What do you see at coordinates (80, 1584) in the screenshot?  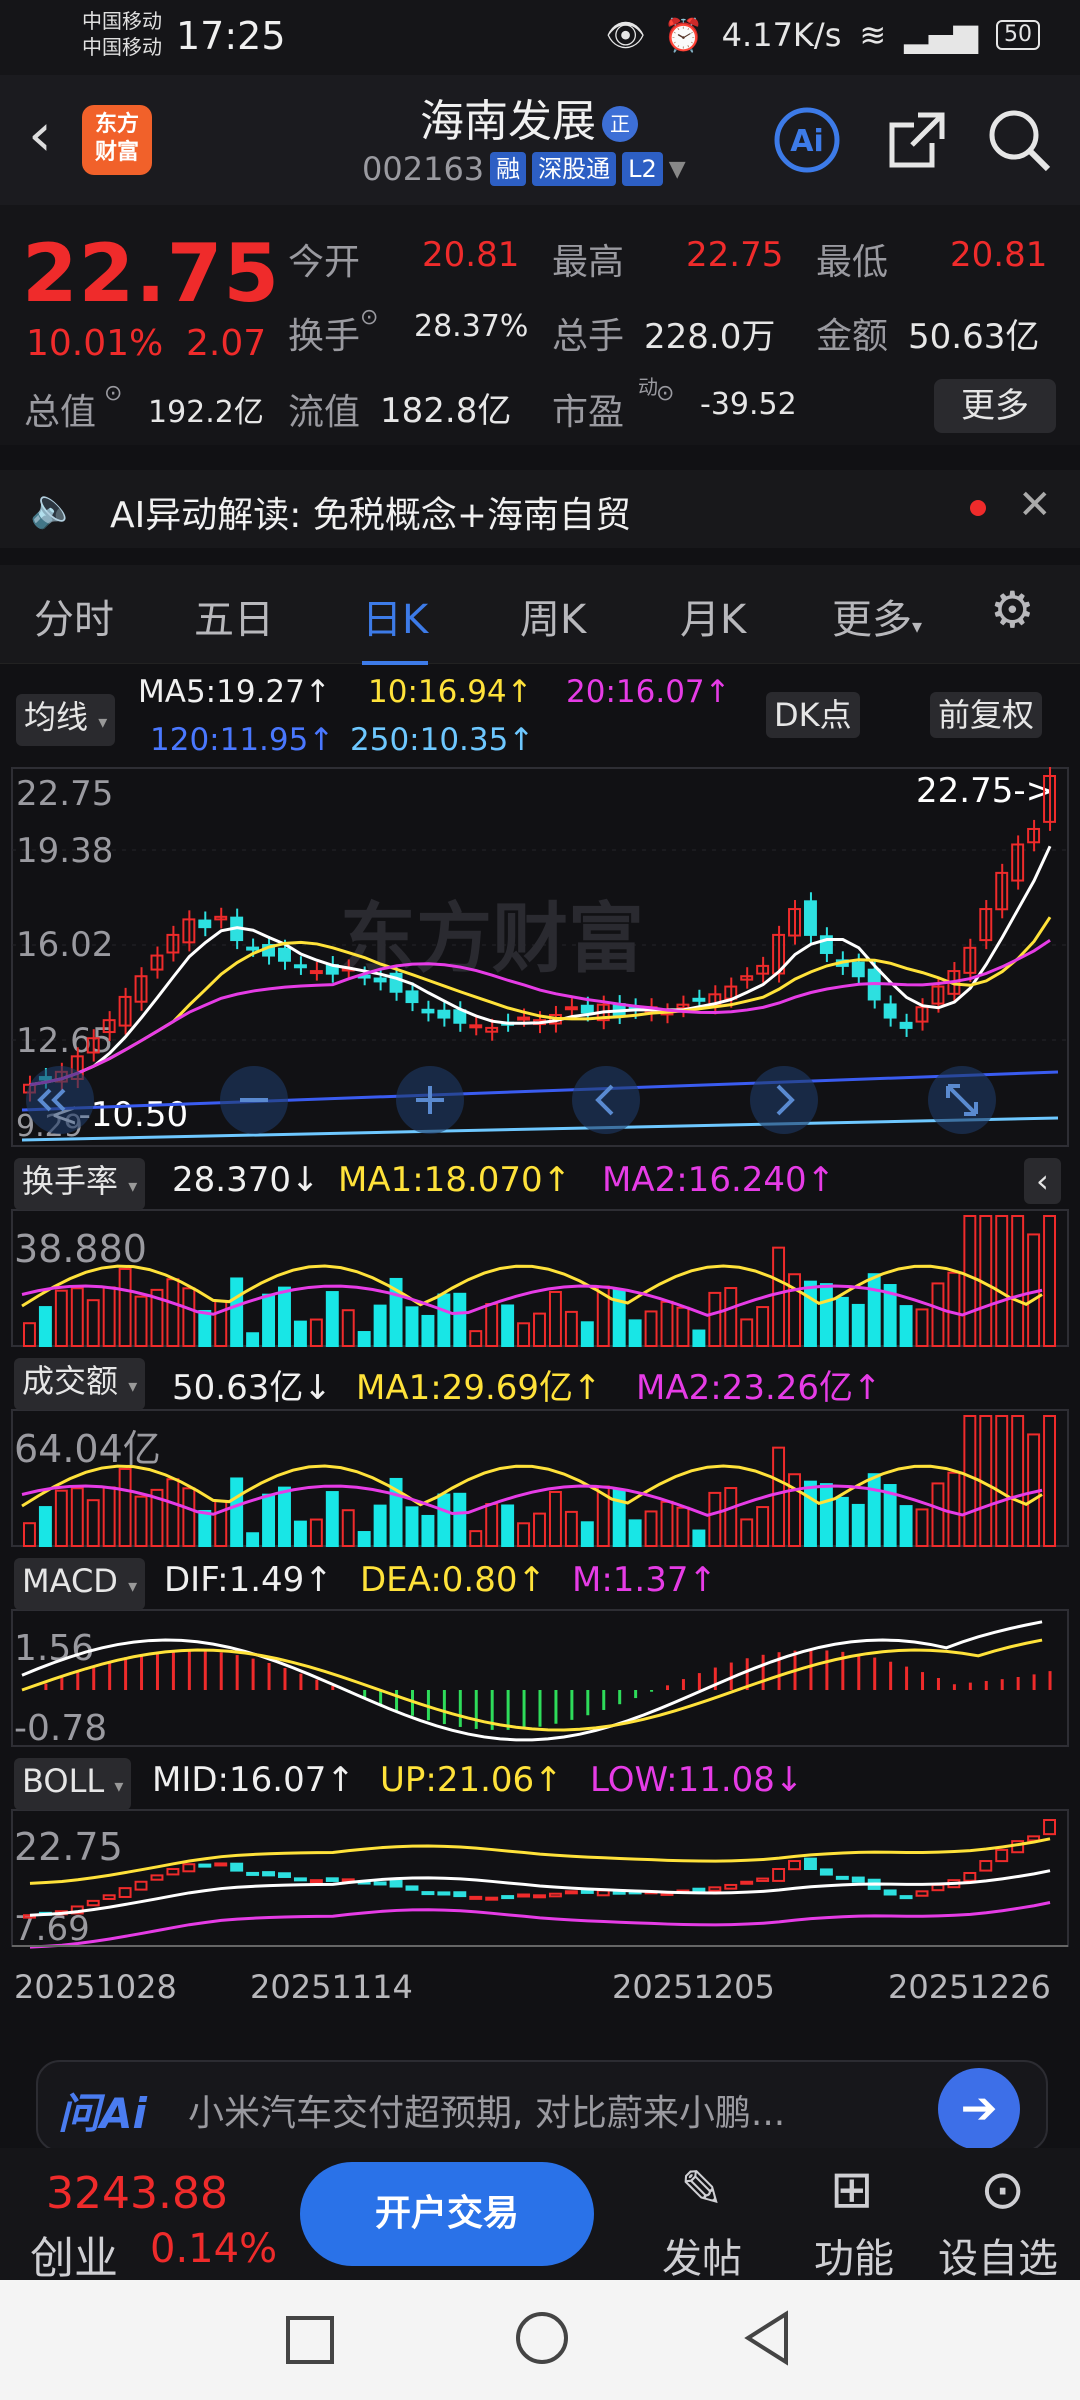 I see `macd-select-button: MACD ▾` at bounding box center [80, 1584].